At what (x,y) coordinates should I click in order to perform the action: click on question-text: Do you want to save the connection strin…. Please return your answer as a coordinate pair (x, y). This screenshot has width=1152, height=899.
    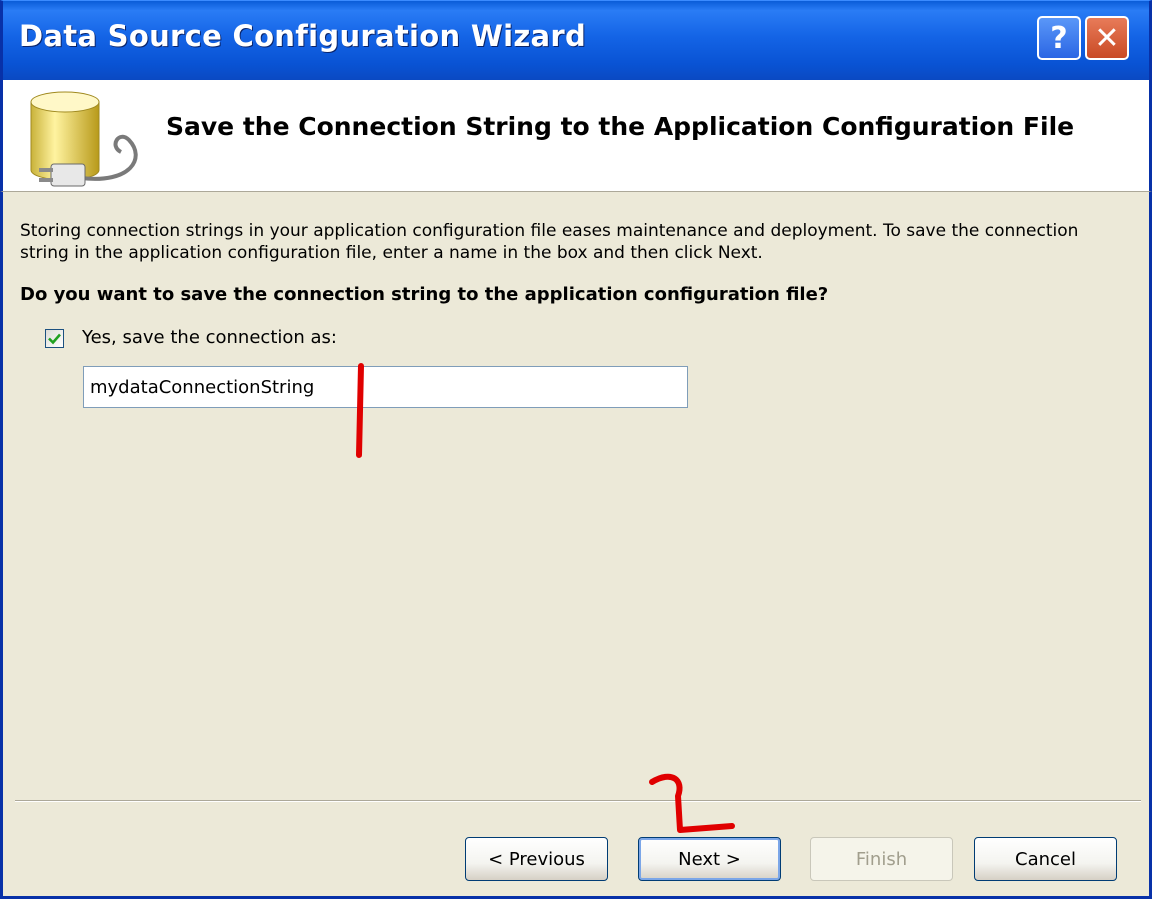
    Looking at the image, I should click on (424, 294).